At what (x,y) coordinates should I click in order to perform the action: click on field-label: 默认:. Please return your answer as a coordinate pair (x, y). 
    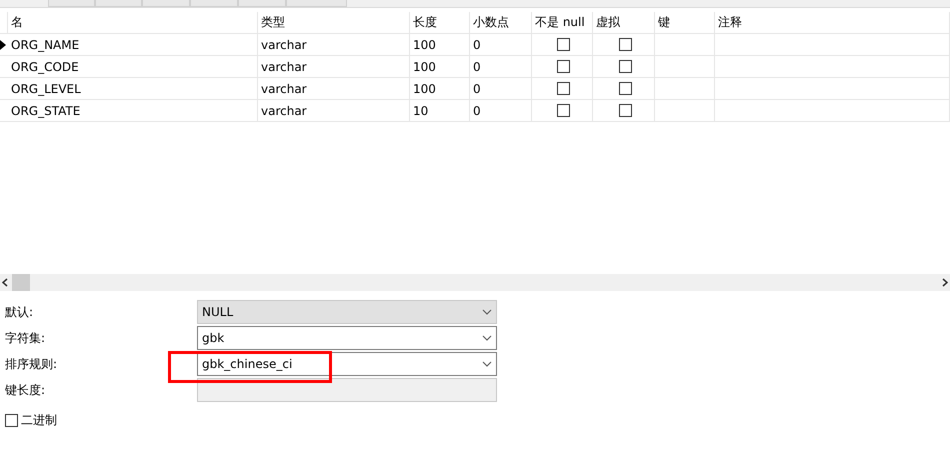
    Looking at the image, I should click on (19, 312).